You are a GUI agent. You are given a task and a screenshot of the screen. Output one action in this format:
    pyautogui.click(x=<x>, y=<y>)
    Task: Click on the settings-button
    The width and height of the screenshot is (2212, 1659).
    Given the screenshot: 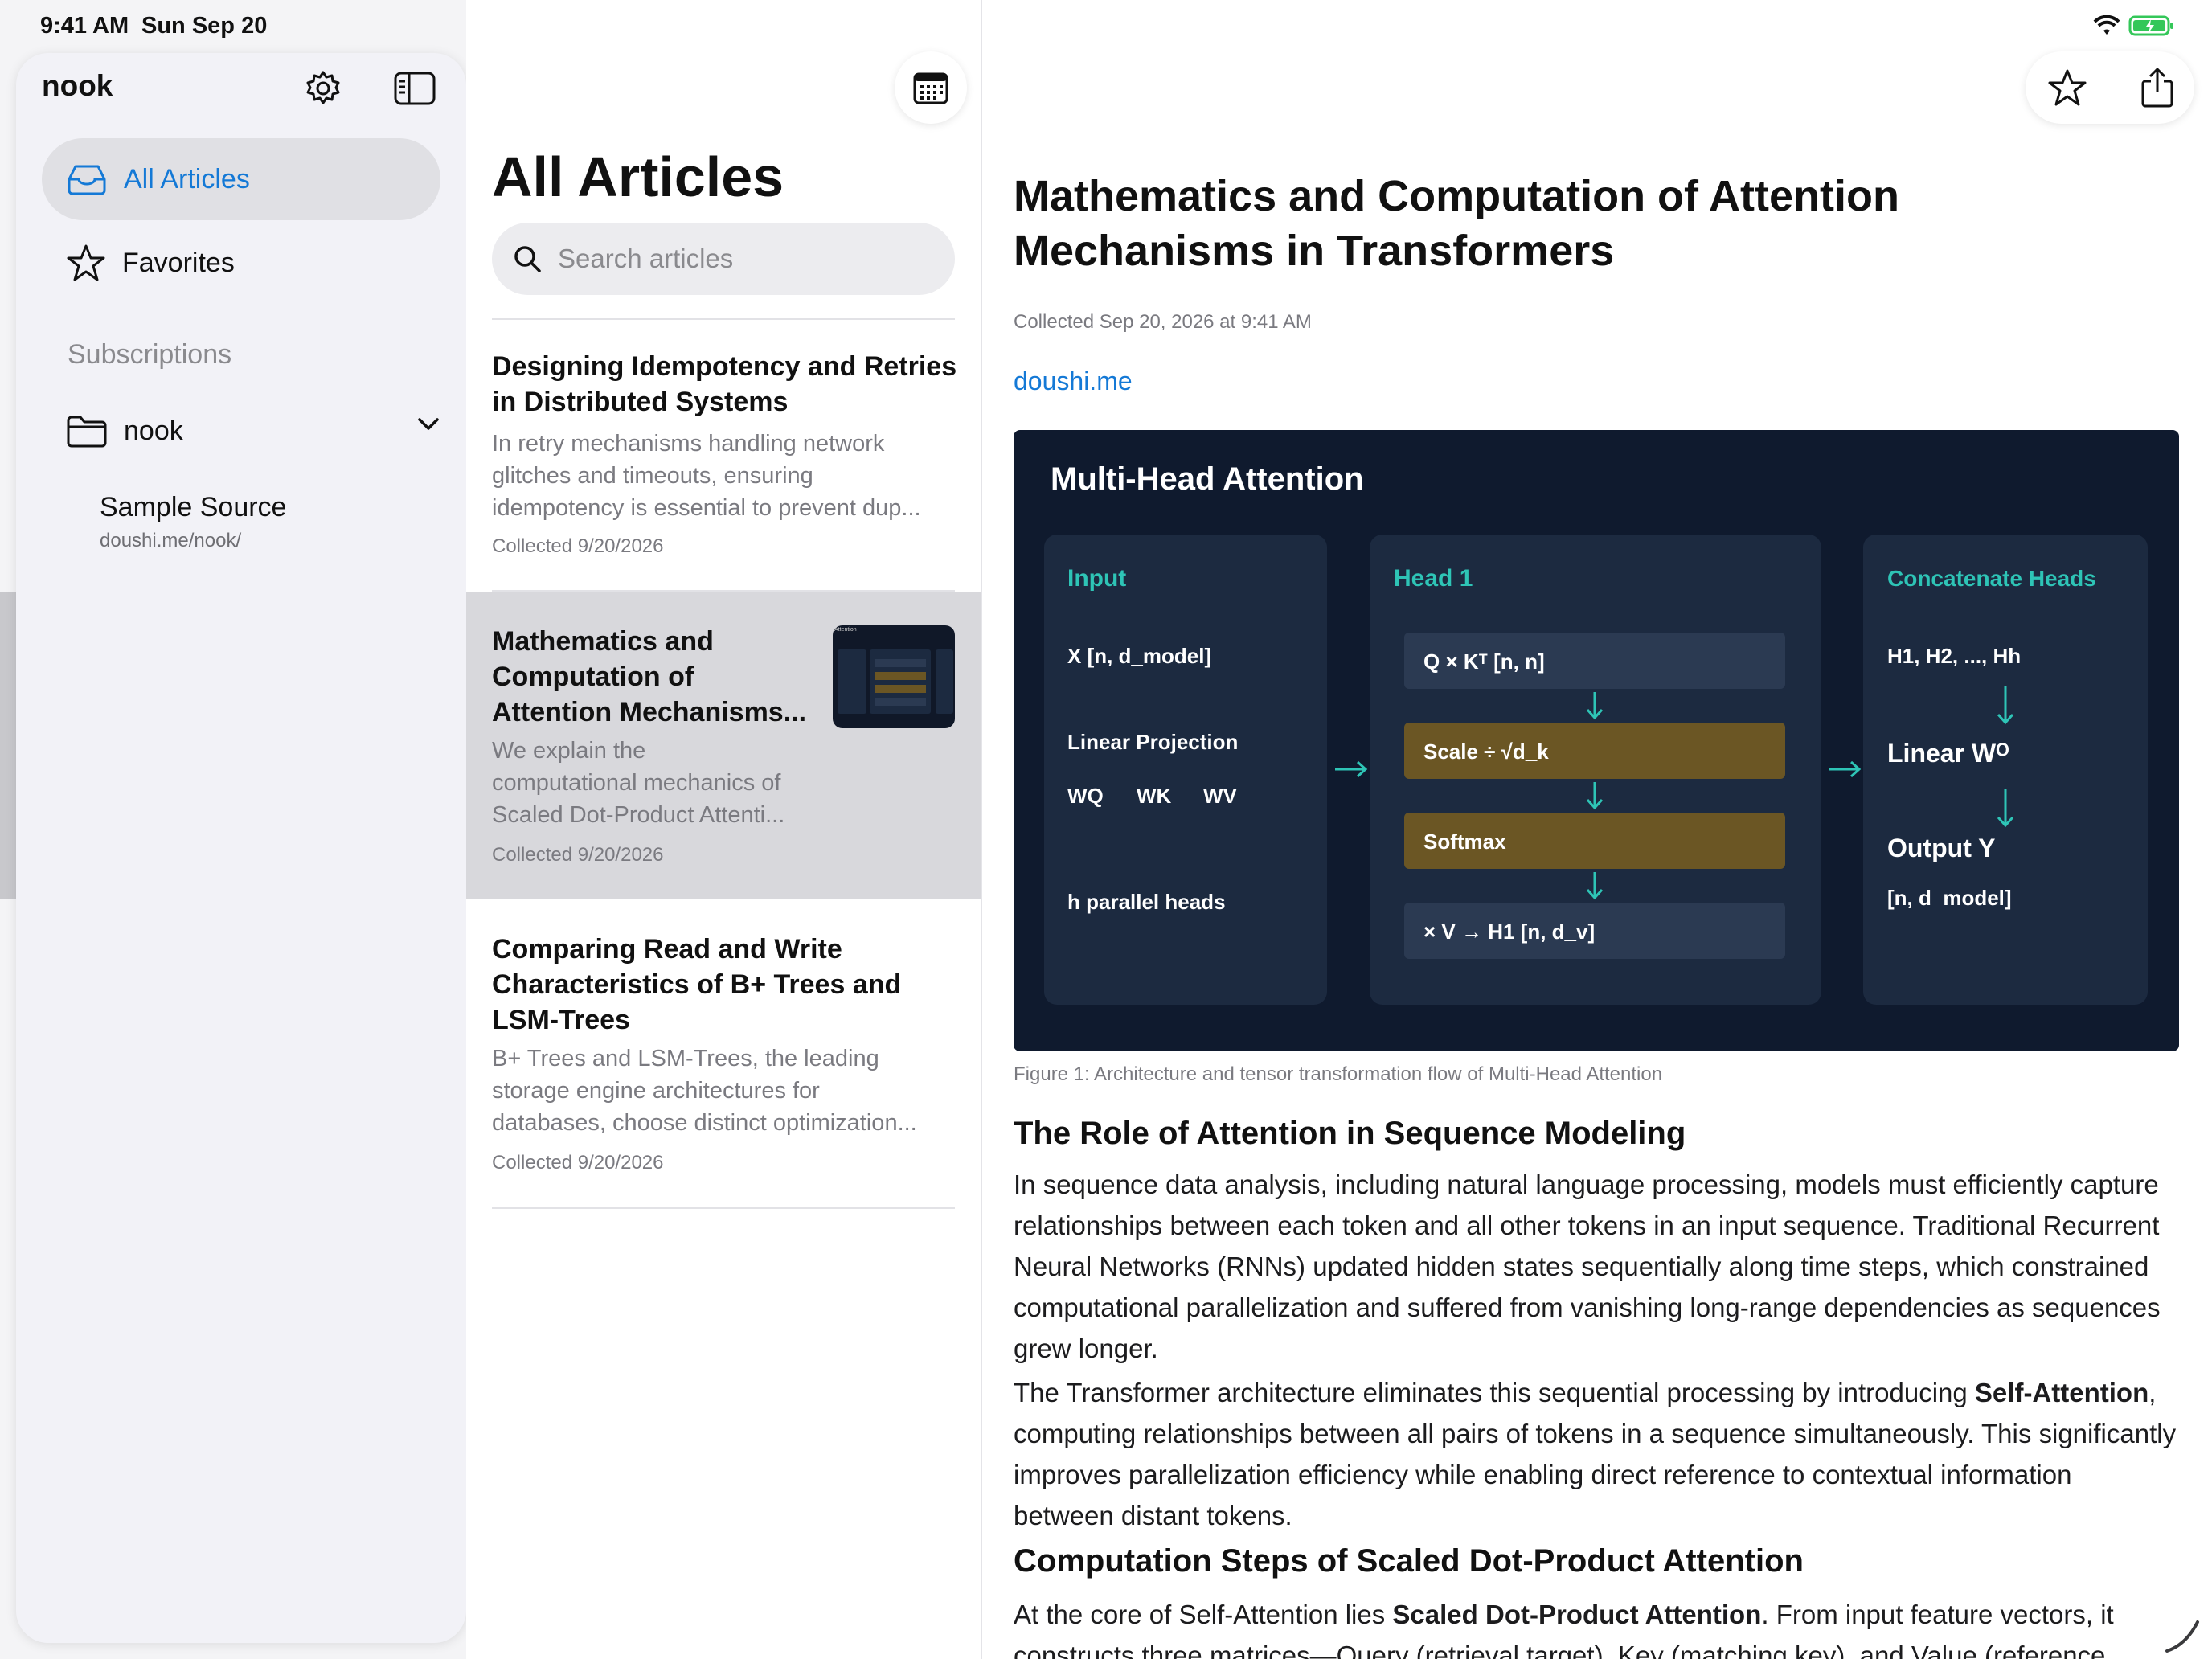 What is the action you would take?
    pyautogui.click(x=323, y=88)
    